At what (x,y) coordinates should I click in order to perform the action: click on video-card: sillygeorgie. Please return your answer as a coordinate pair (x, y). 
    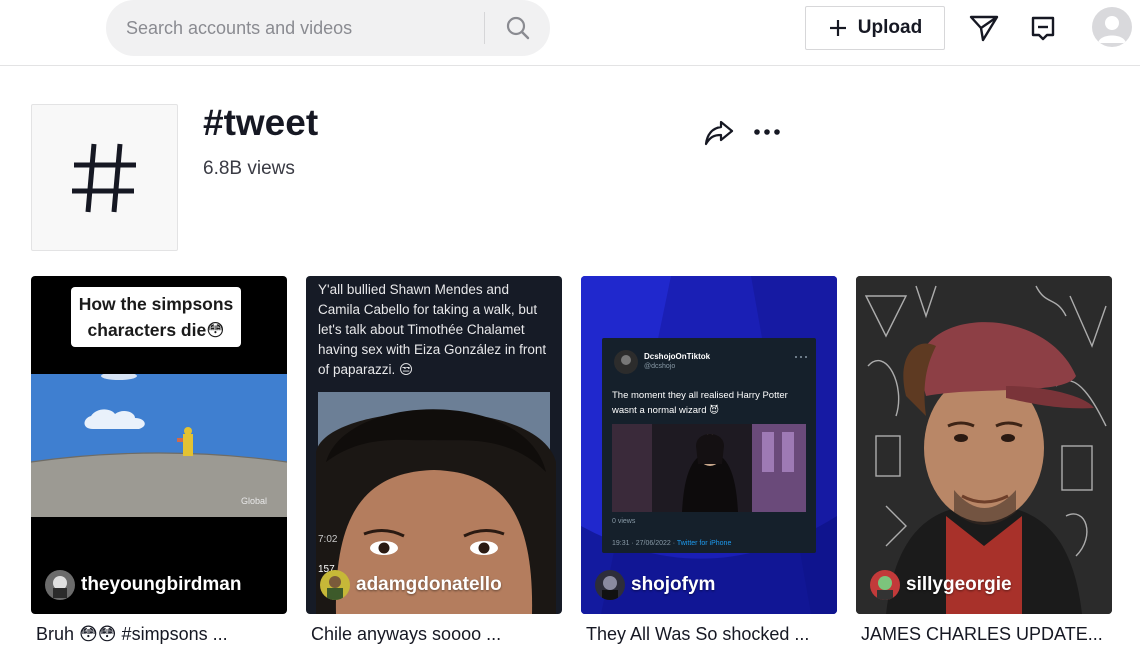
    Looking at the image, I should click on (984, 445).